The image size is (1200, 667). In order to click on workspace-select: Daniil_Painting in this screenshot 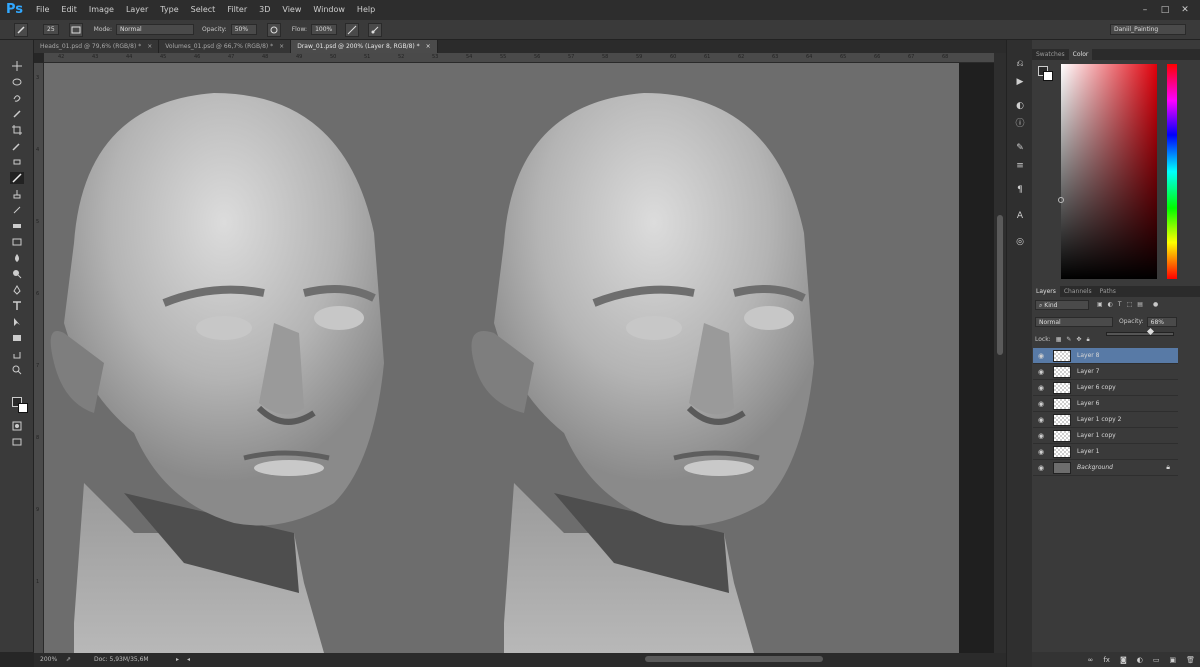, I will do `click(1148, 29)`.